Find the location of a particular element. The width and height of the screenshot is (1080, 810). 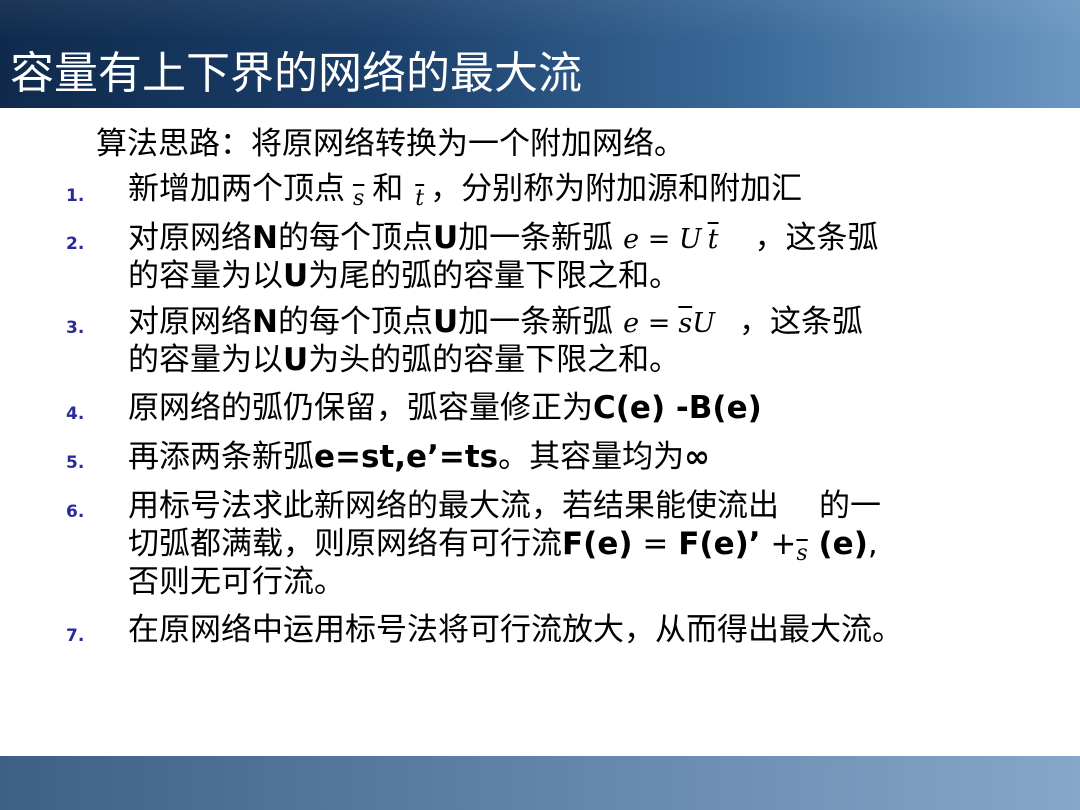

step-text-part: 为头的弧的容量下限之和。 is located at coordinates (494, 360).